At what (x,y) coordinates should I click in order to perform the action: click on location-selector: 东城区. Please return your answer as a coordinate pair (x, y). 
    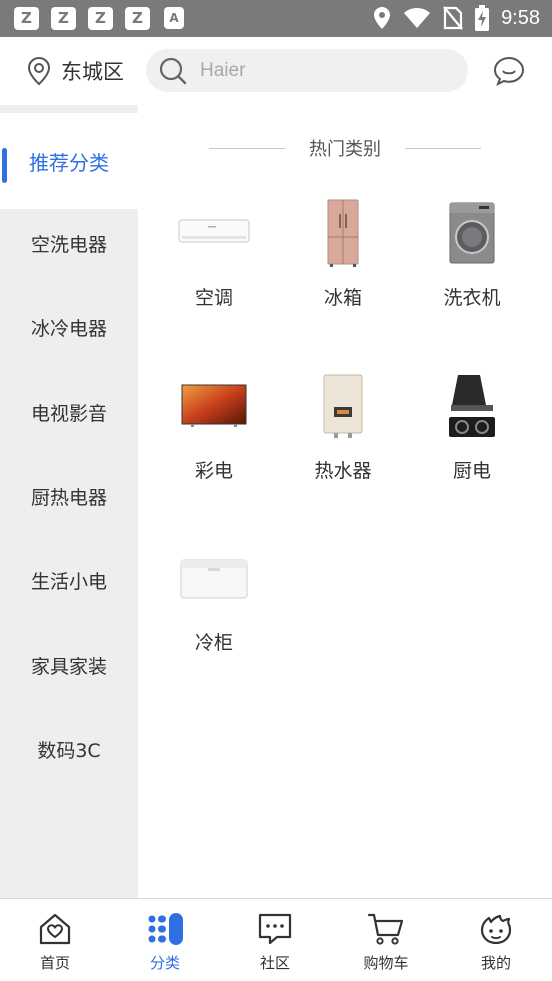
    Looking at the image, I should click on (74, 71).